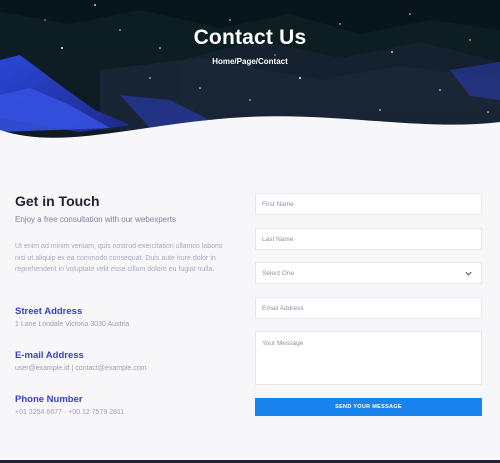 This screenshot has height=463, width=500. What do you see at coordinates (81, 368) in the screenshot?
I see `email-address-value: user@example.id | contact@example.com` at bounding box center [81, 368].